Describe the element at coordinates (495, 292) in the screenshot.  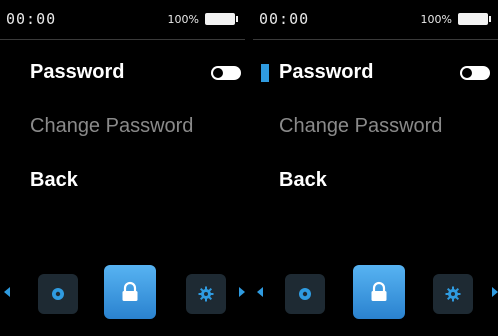
I see `nav-right-arrow-icon` at that location.